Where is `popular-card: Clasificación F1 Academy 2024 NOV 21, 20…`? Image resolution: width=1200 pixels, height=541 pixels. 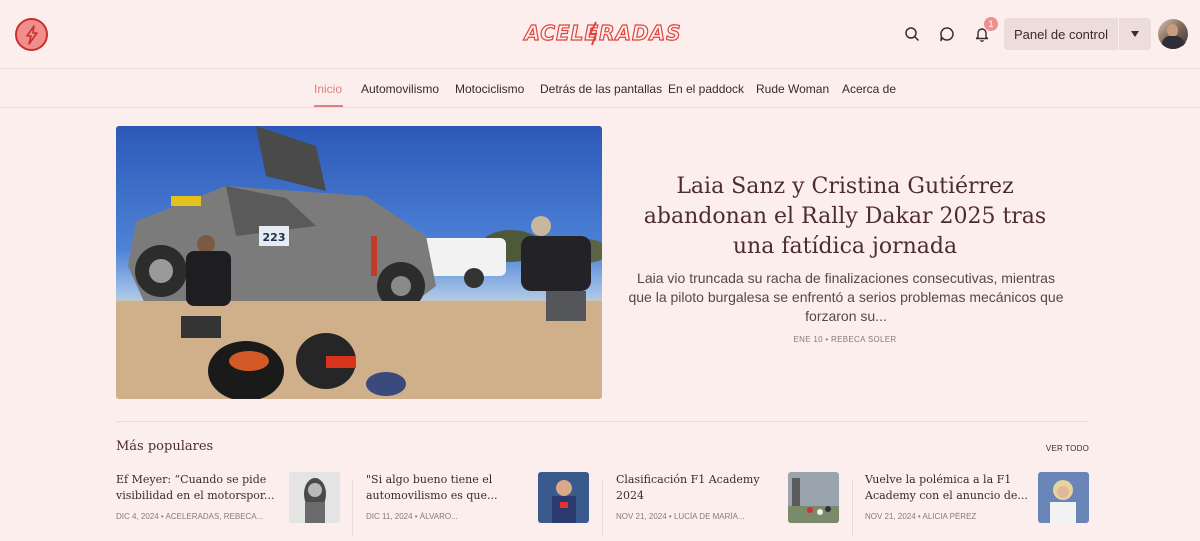
popular-card: Clasificación F1 Academy 2024 NOV 21, 20… is located at coordinates (728, 502).